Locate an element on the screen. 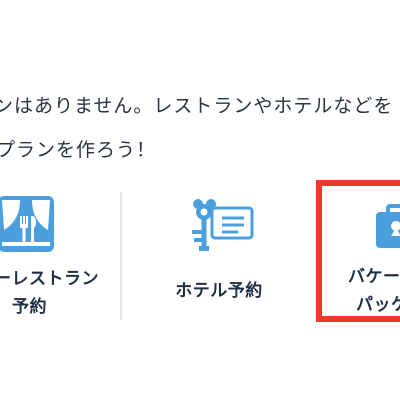 Image resolution: width=400 pixels, height=400 pixels. message-line-2: プランを作ろう！ is located at coordinates (78, 150).